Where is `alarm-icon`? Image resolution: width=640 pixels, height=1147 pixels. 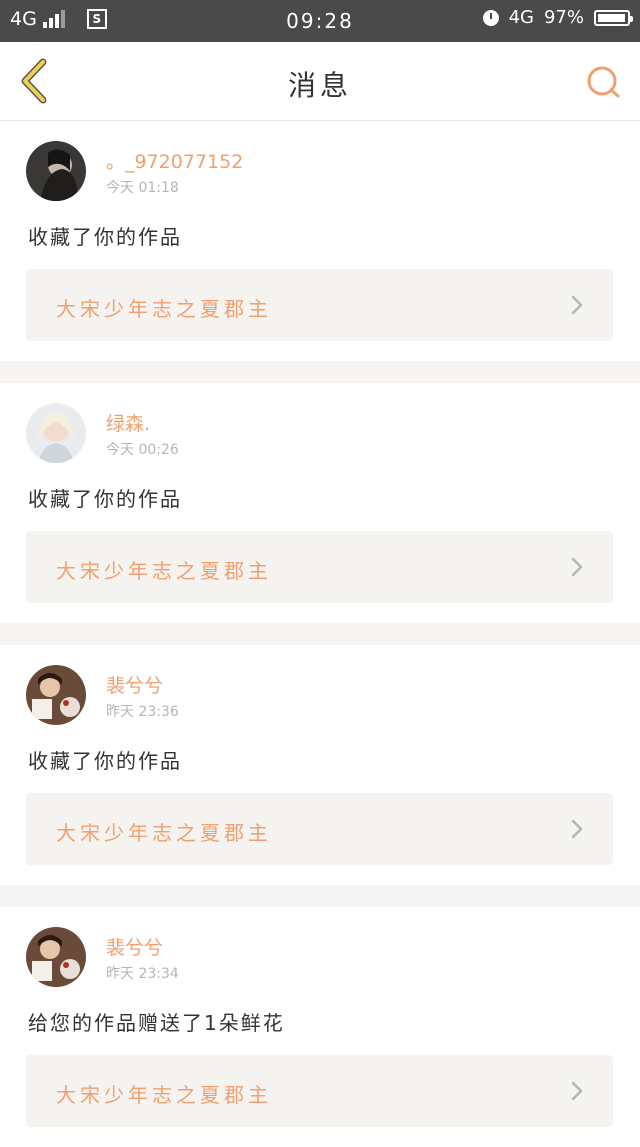 alarm-icon is located at coordinates (490, 17).